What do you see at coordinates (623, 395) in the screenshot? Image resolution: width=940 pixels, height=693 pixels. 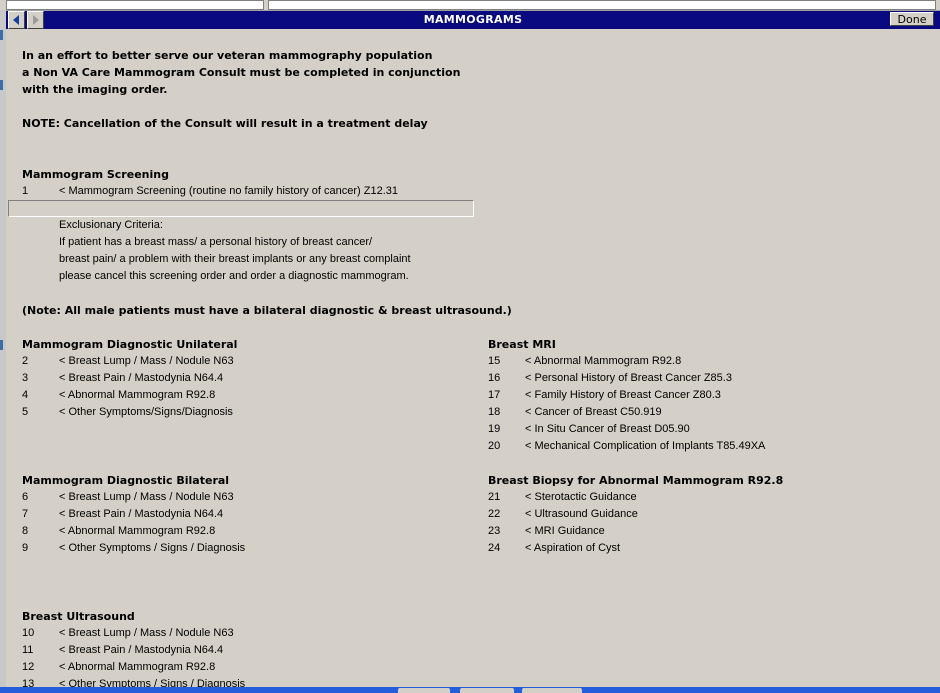 I see `item-label: < Family History of Breast Cancer Z80.3` at bounding box center [623, 395].